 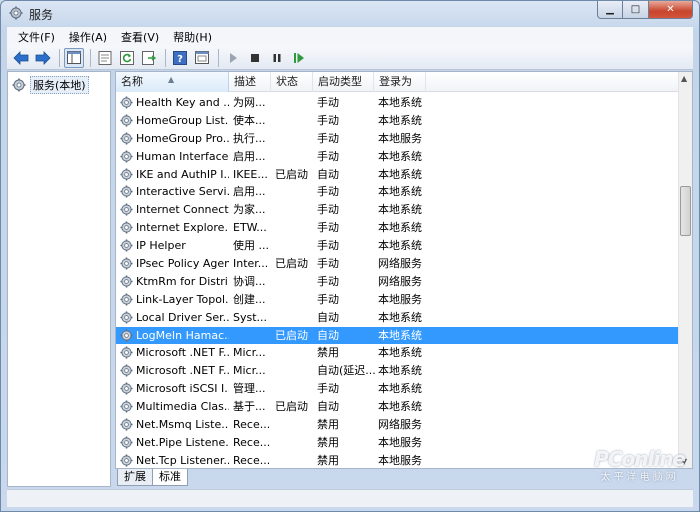 What do you see at coordinates (277, 58) in the screenshot?
I see `pause-service-button` at bounding box center [277, 58].